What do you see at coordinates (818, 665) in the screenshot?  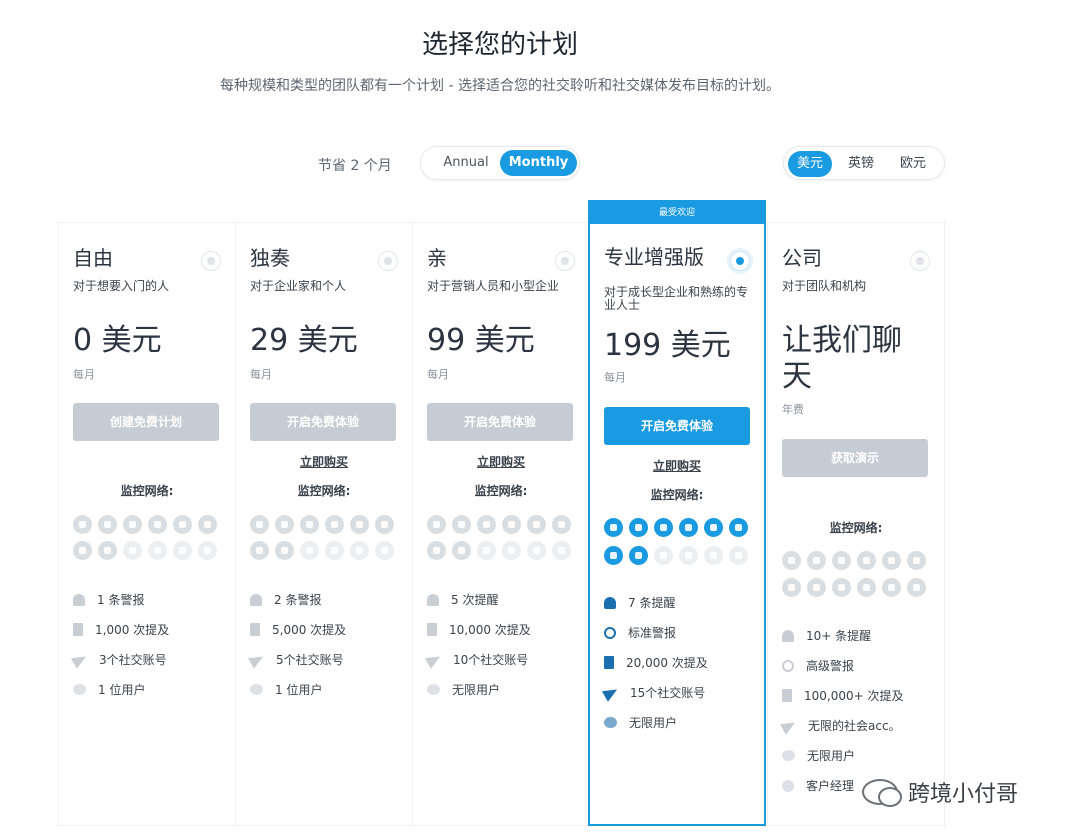 I see `feature-alert-level: 高级警报` at bounding box center [818, 665].